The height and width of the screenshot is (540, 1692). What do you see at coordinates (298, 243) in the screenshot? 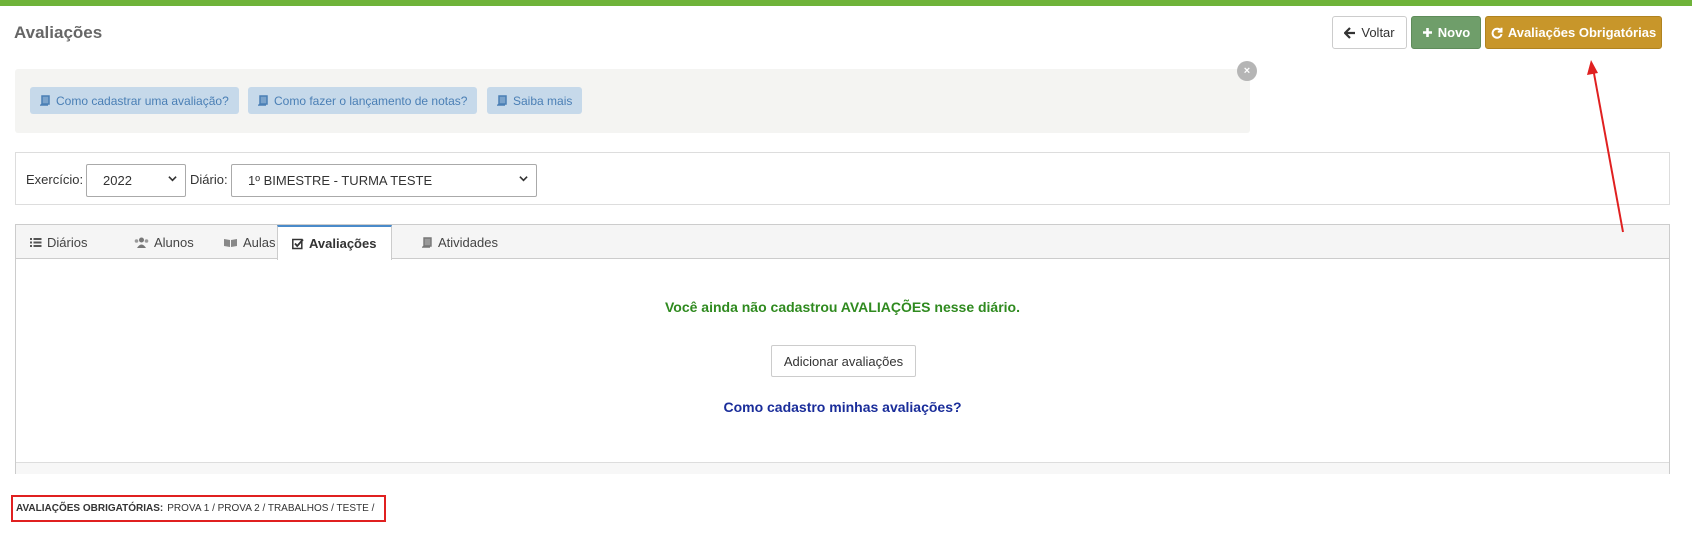
I see `checkbox-icon` at bounding box center [298, 243].